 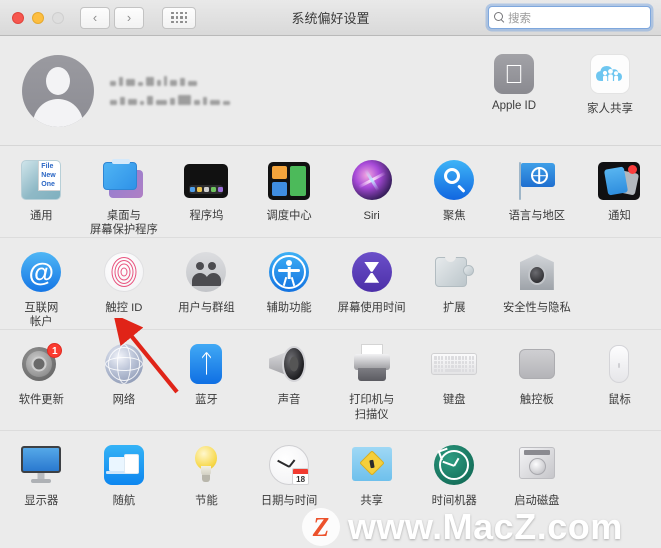 What do you see at coordinates (454, 180) in the screenshot?
I see `spotlight-icon` at bounding box center [454, 180].